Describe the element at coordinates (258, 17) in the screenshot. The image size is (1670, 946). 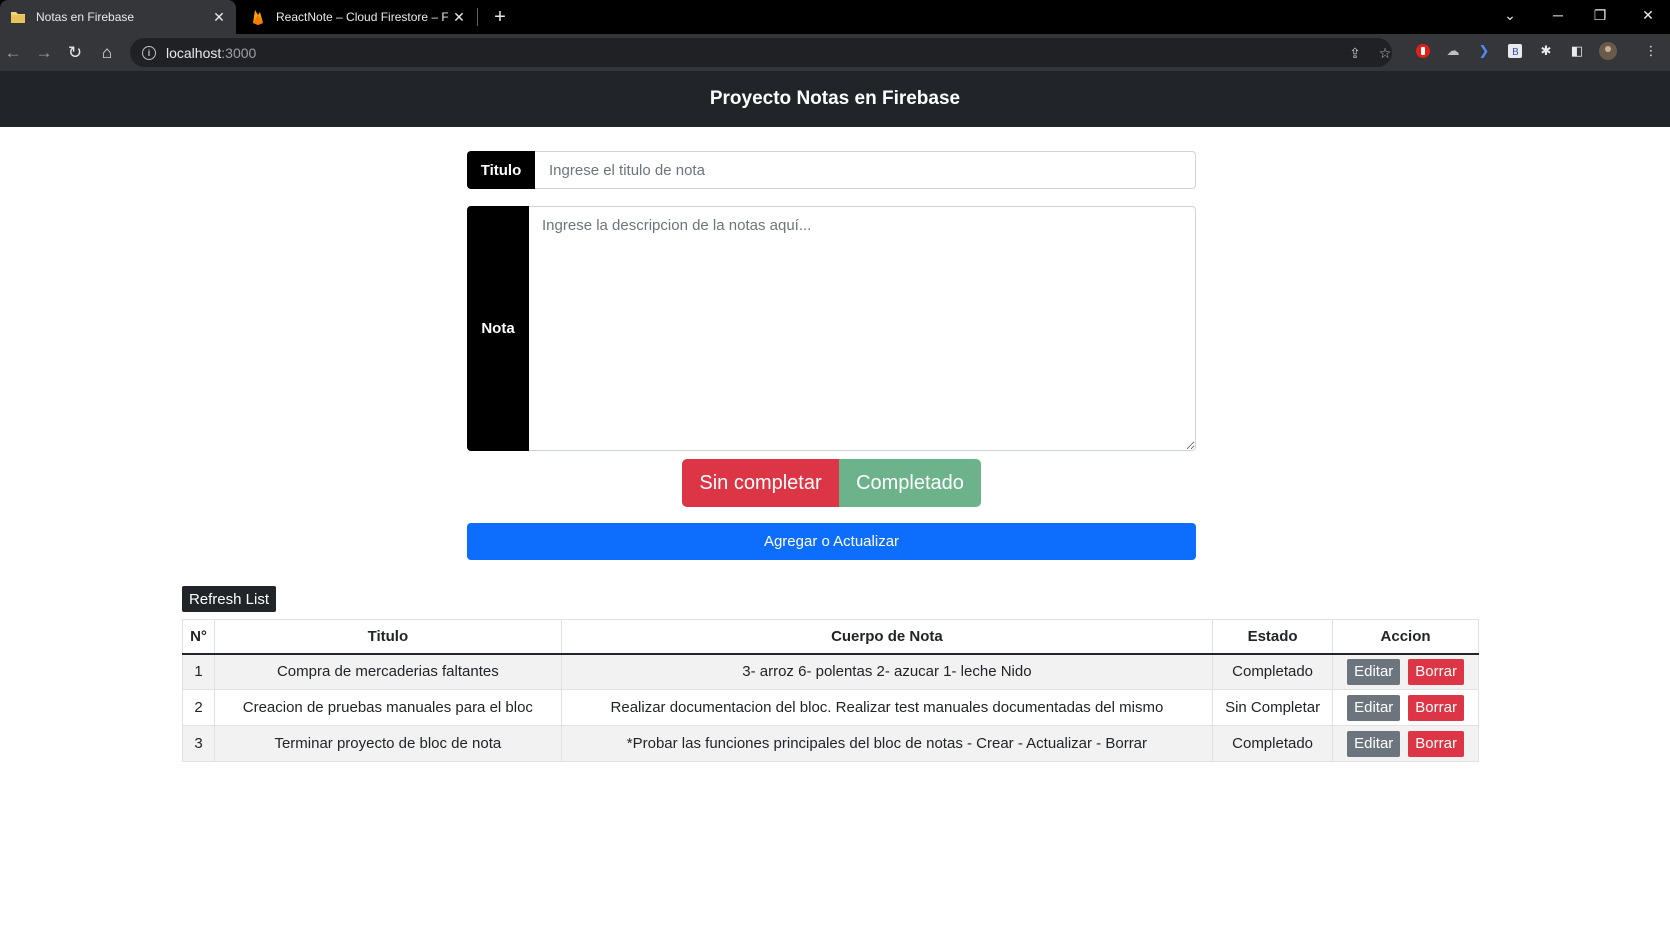
I see `firebase-favicon-icon` at that location.